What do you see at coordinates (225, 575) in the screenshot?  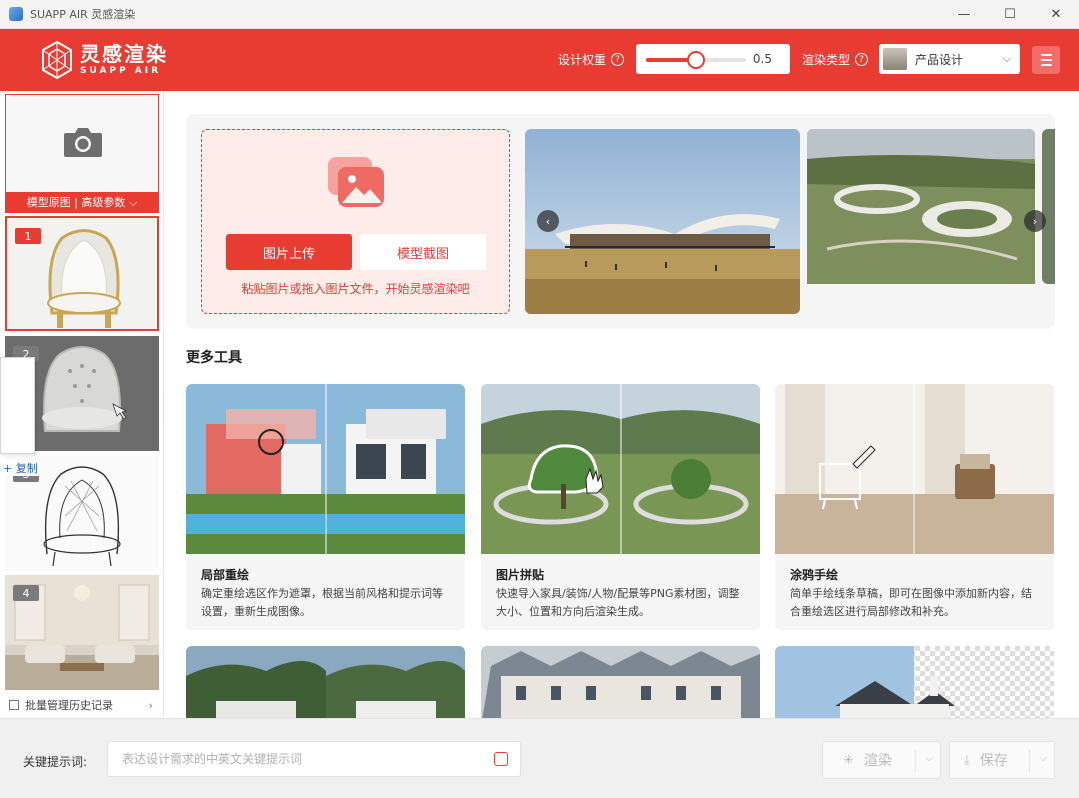 I see `card-title: 局部重绘` at bounding box center [225, 575].